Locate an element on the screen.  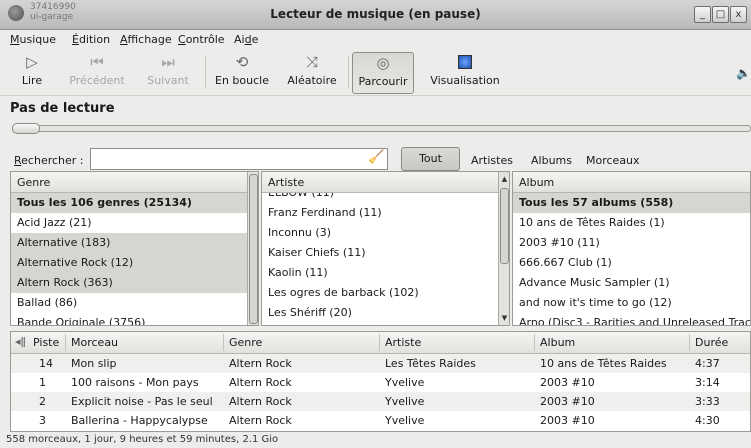
genre-scrollbar is located at coordinates (252, 248).